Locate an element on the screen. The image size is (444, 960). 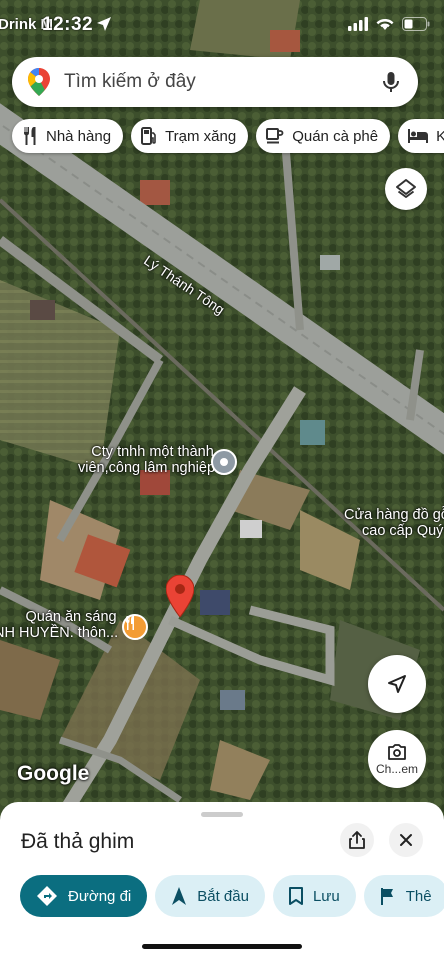
poi-label-breakfast-line1: Quán ăn sáng is located at coordinates (71, 617).